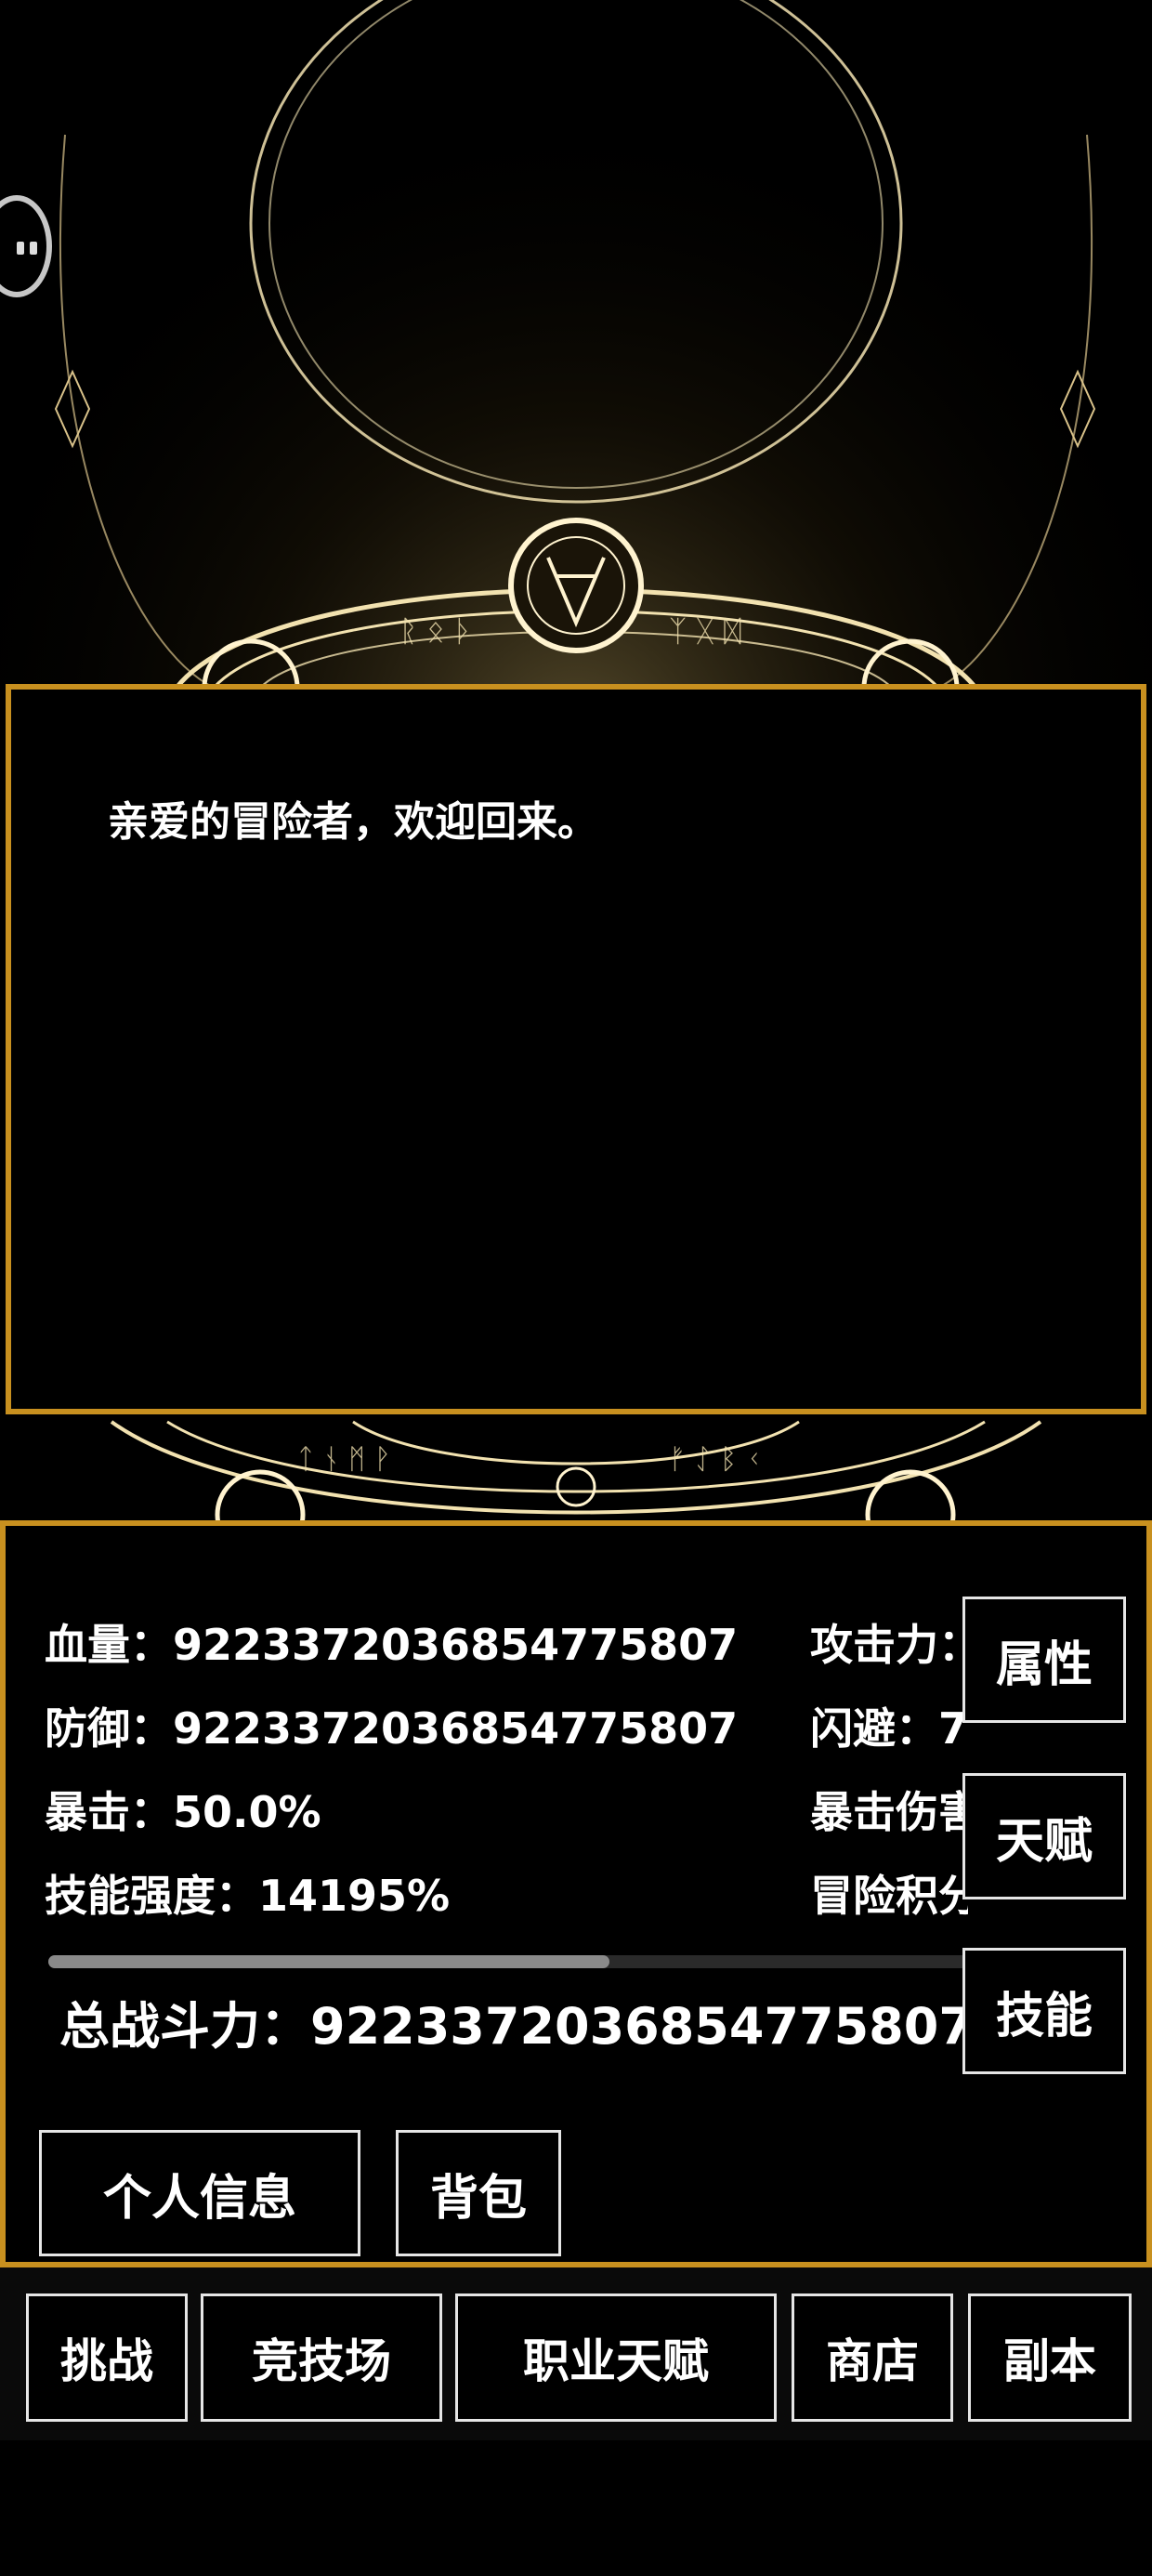  Describe the element at coordinates (435, 631) in the screenshot. I see `svg-text: ᚱ ᛟ ᚦ` at that location.